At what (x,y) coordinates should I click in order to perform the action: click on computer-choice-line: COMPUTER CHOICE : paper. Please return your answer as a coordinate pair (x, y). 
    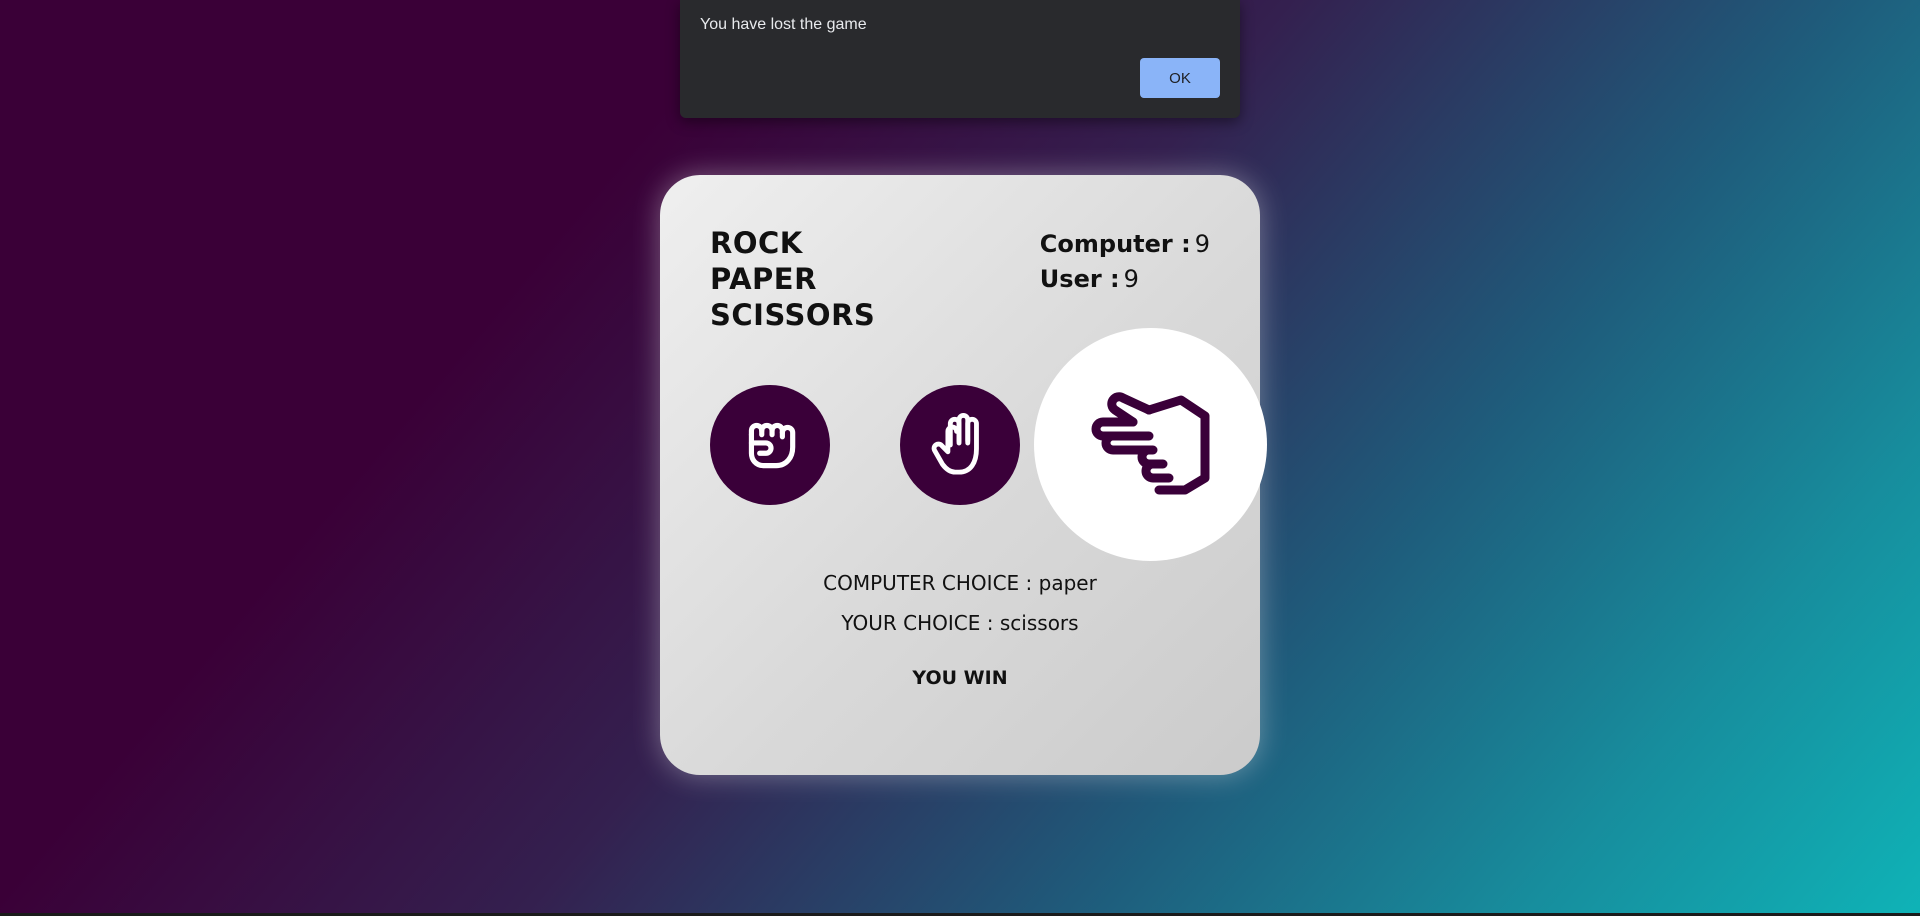
    Looking at the image, I should click on (960, 583).